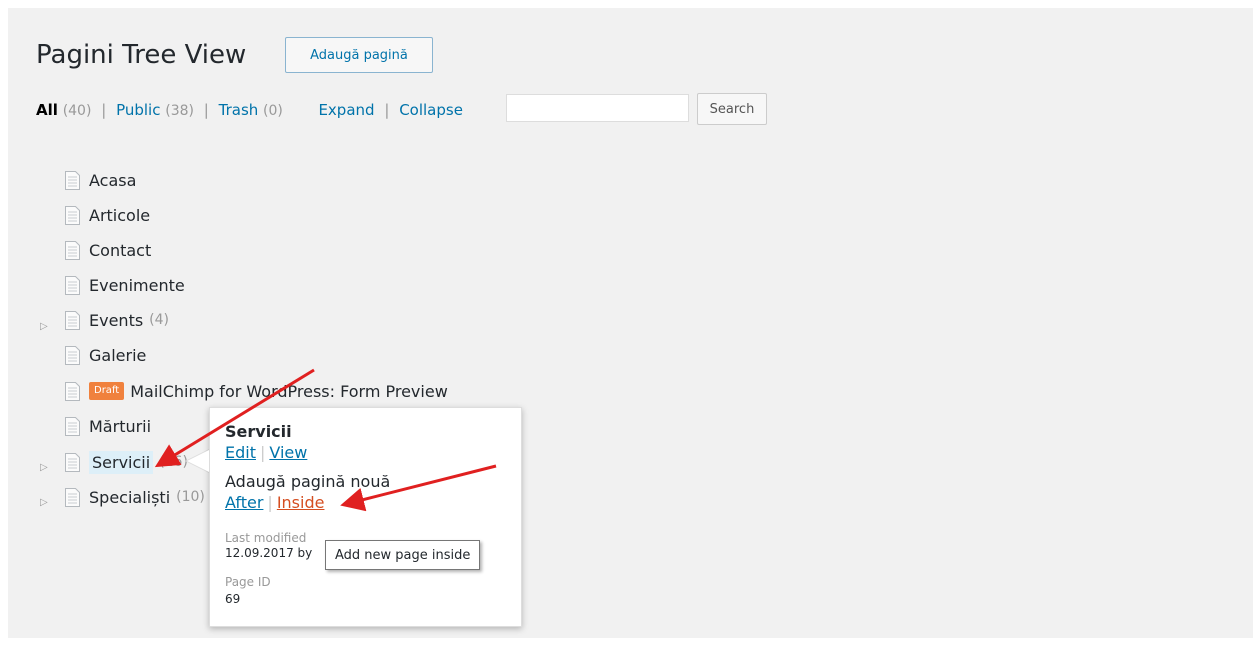 The height and width of the screenshot is (645, 1253). I want to click on add-after-link: After, so click(244, 502).